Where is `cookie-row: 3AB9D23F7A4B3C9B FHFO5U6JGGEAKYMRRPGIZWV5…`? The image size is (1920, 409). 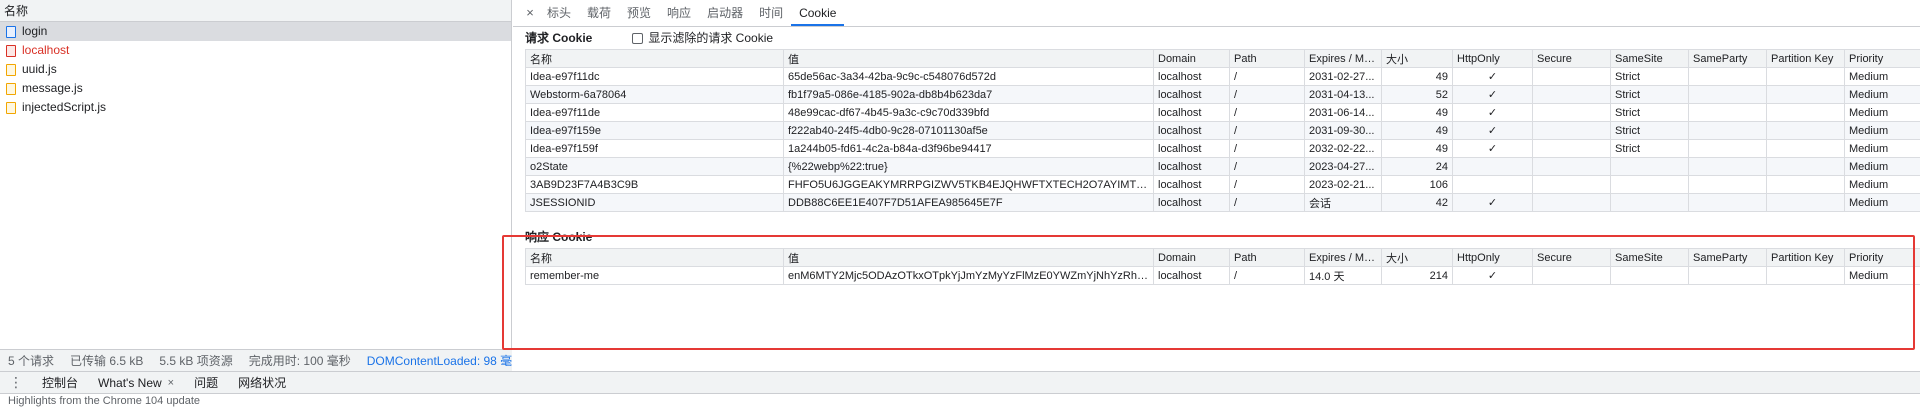
cookie-row: 3AB9D23F7A4B3C9B FHFO5U6JGGEAKYMRRPGIZWV5… is located at coordinates (1222, 184).